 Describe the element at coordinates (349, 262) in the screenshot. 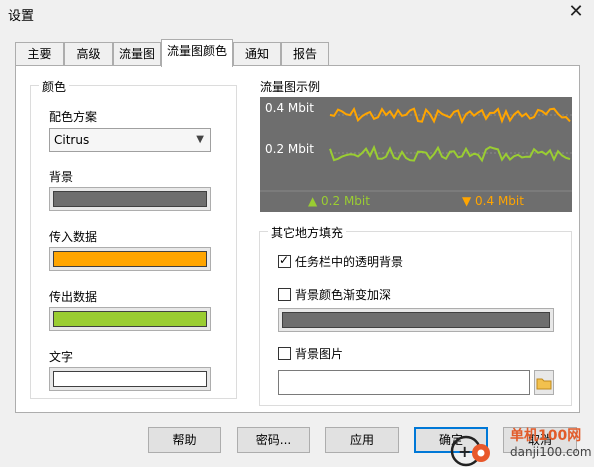

I see `transparent-bg-label: 任务栏中的透明背景` at that location.